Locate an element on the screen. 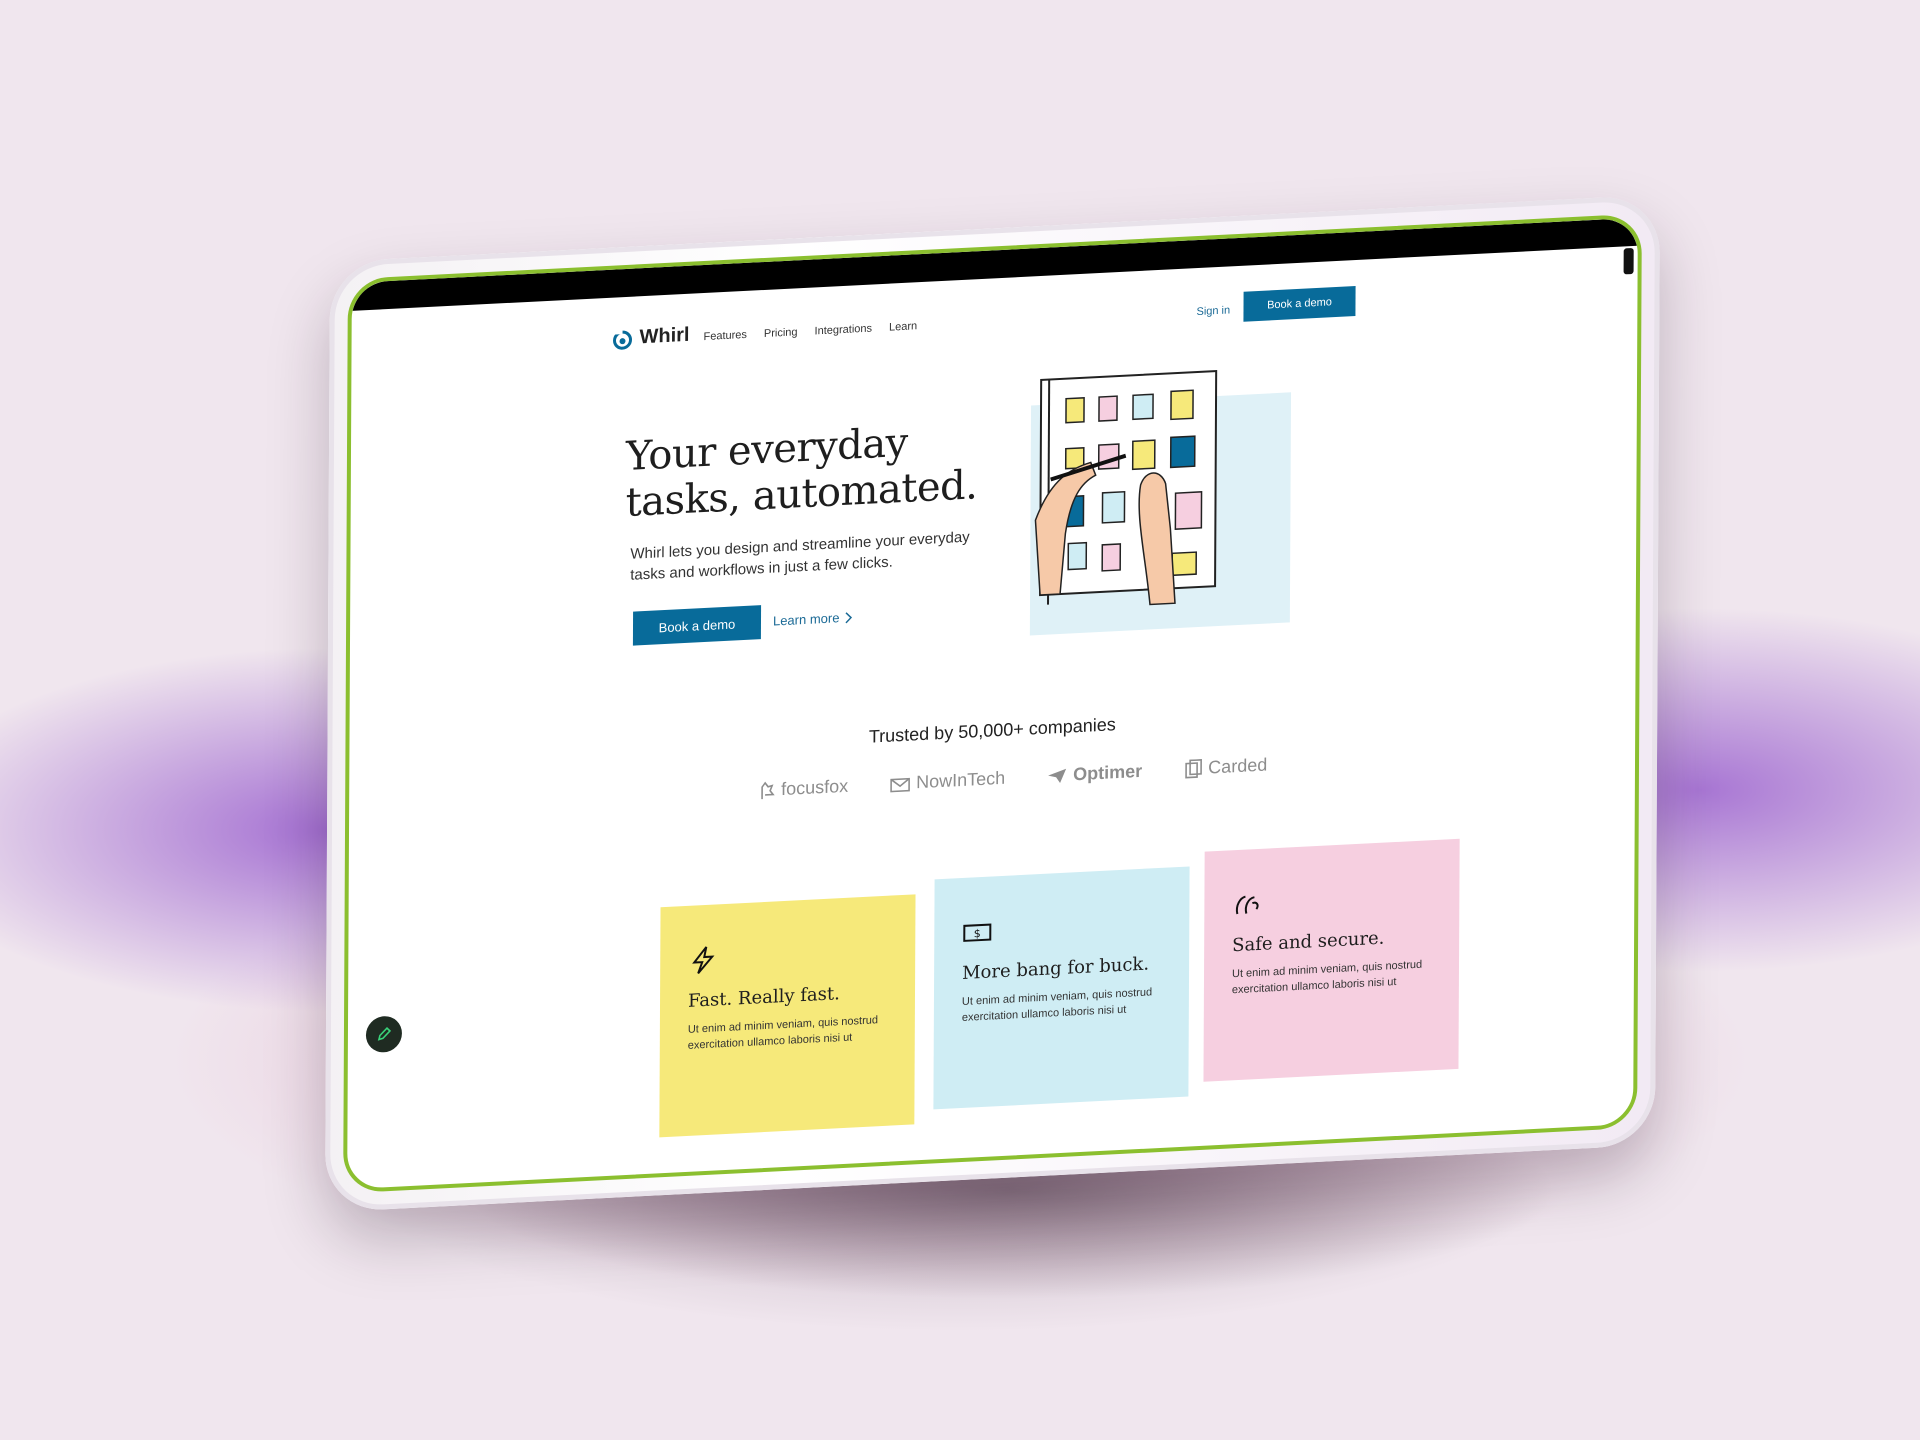 Image resolution: width=1920 pixels, height=1440 pixels. edit-floating-button is located at coordinates (384, 1034).